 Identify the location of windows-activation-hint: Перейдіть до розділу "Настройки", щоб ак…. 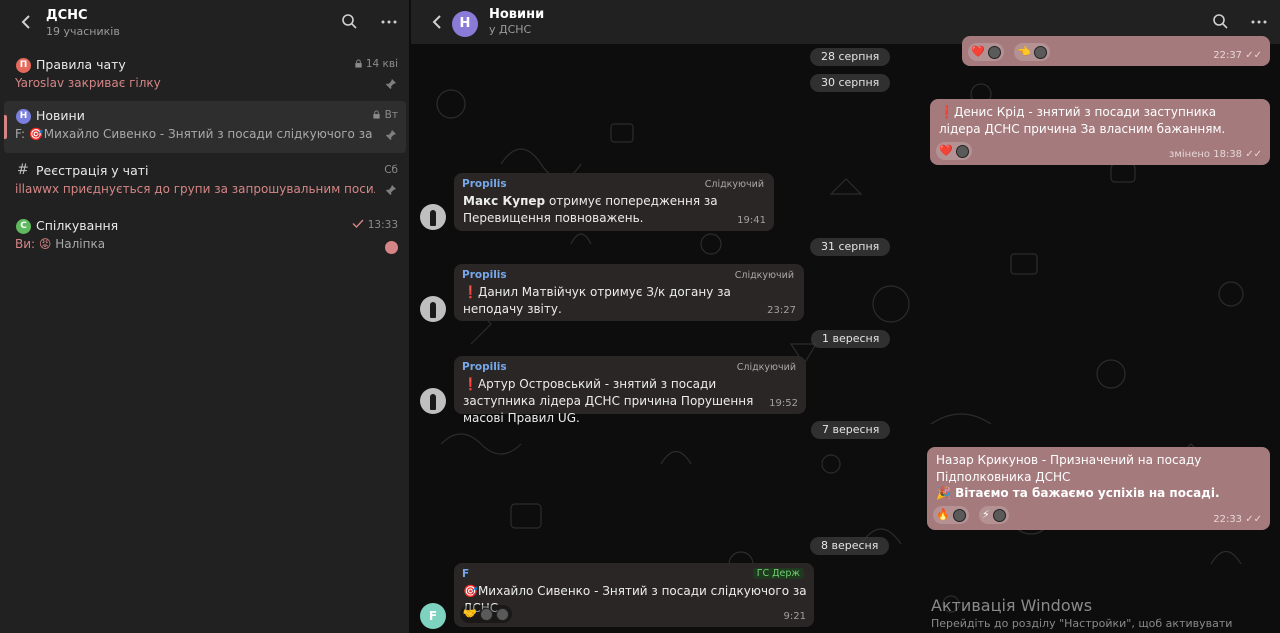
(1082, 623).